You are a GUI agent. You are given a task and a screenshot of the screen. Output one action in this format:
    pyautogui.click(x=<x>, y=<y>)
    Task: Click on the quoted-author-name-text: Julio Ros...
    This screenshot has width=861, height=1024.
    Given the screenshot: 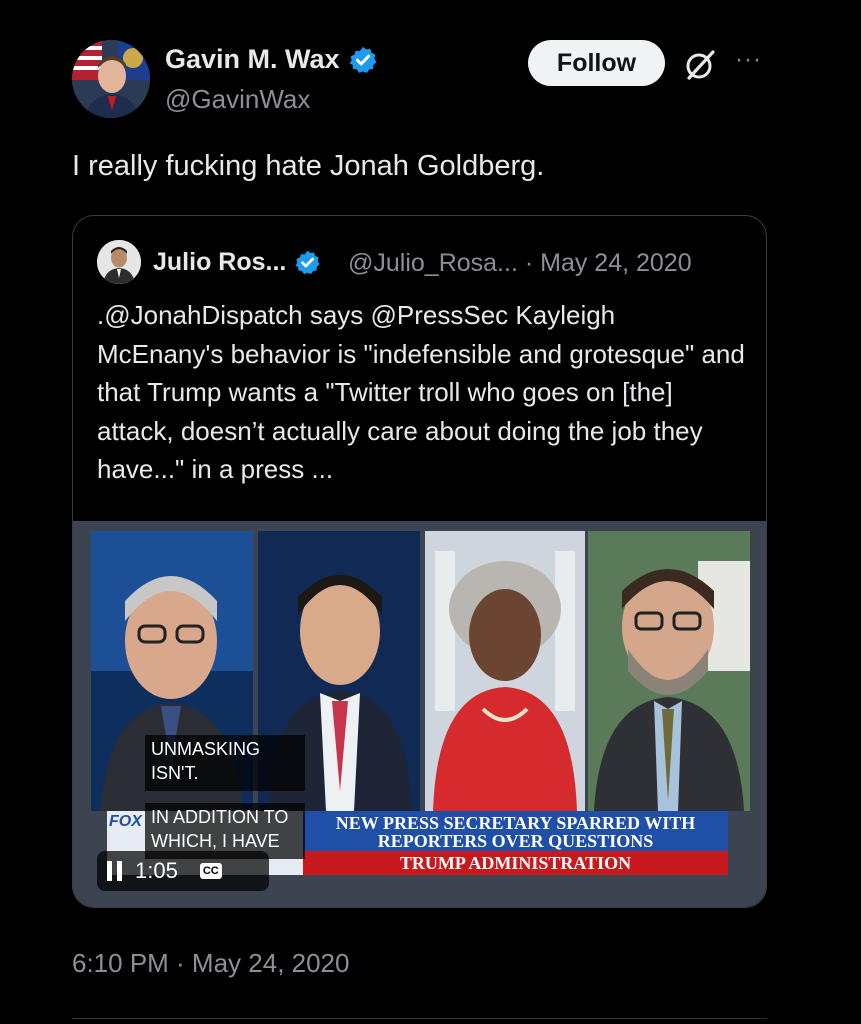 What is the action you would take?
    pyautogui.click(x=220, y=262)
    